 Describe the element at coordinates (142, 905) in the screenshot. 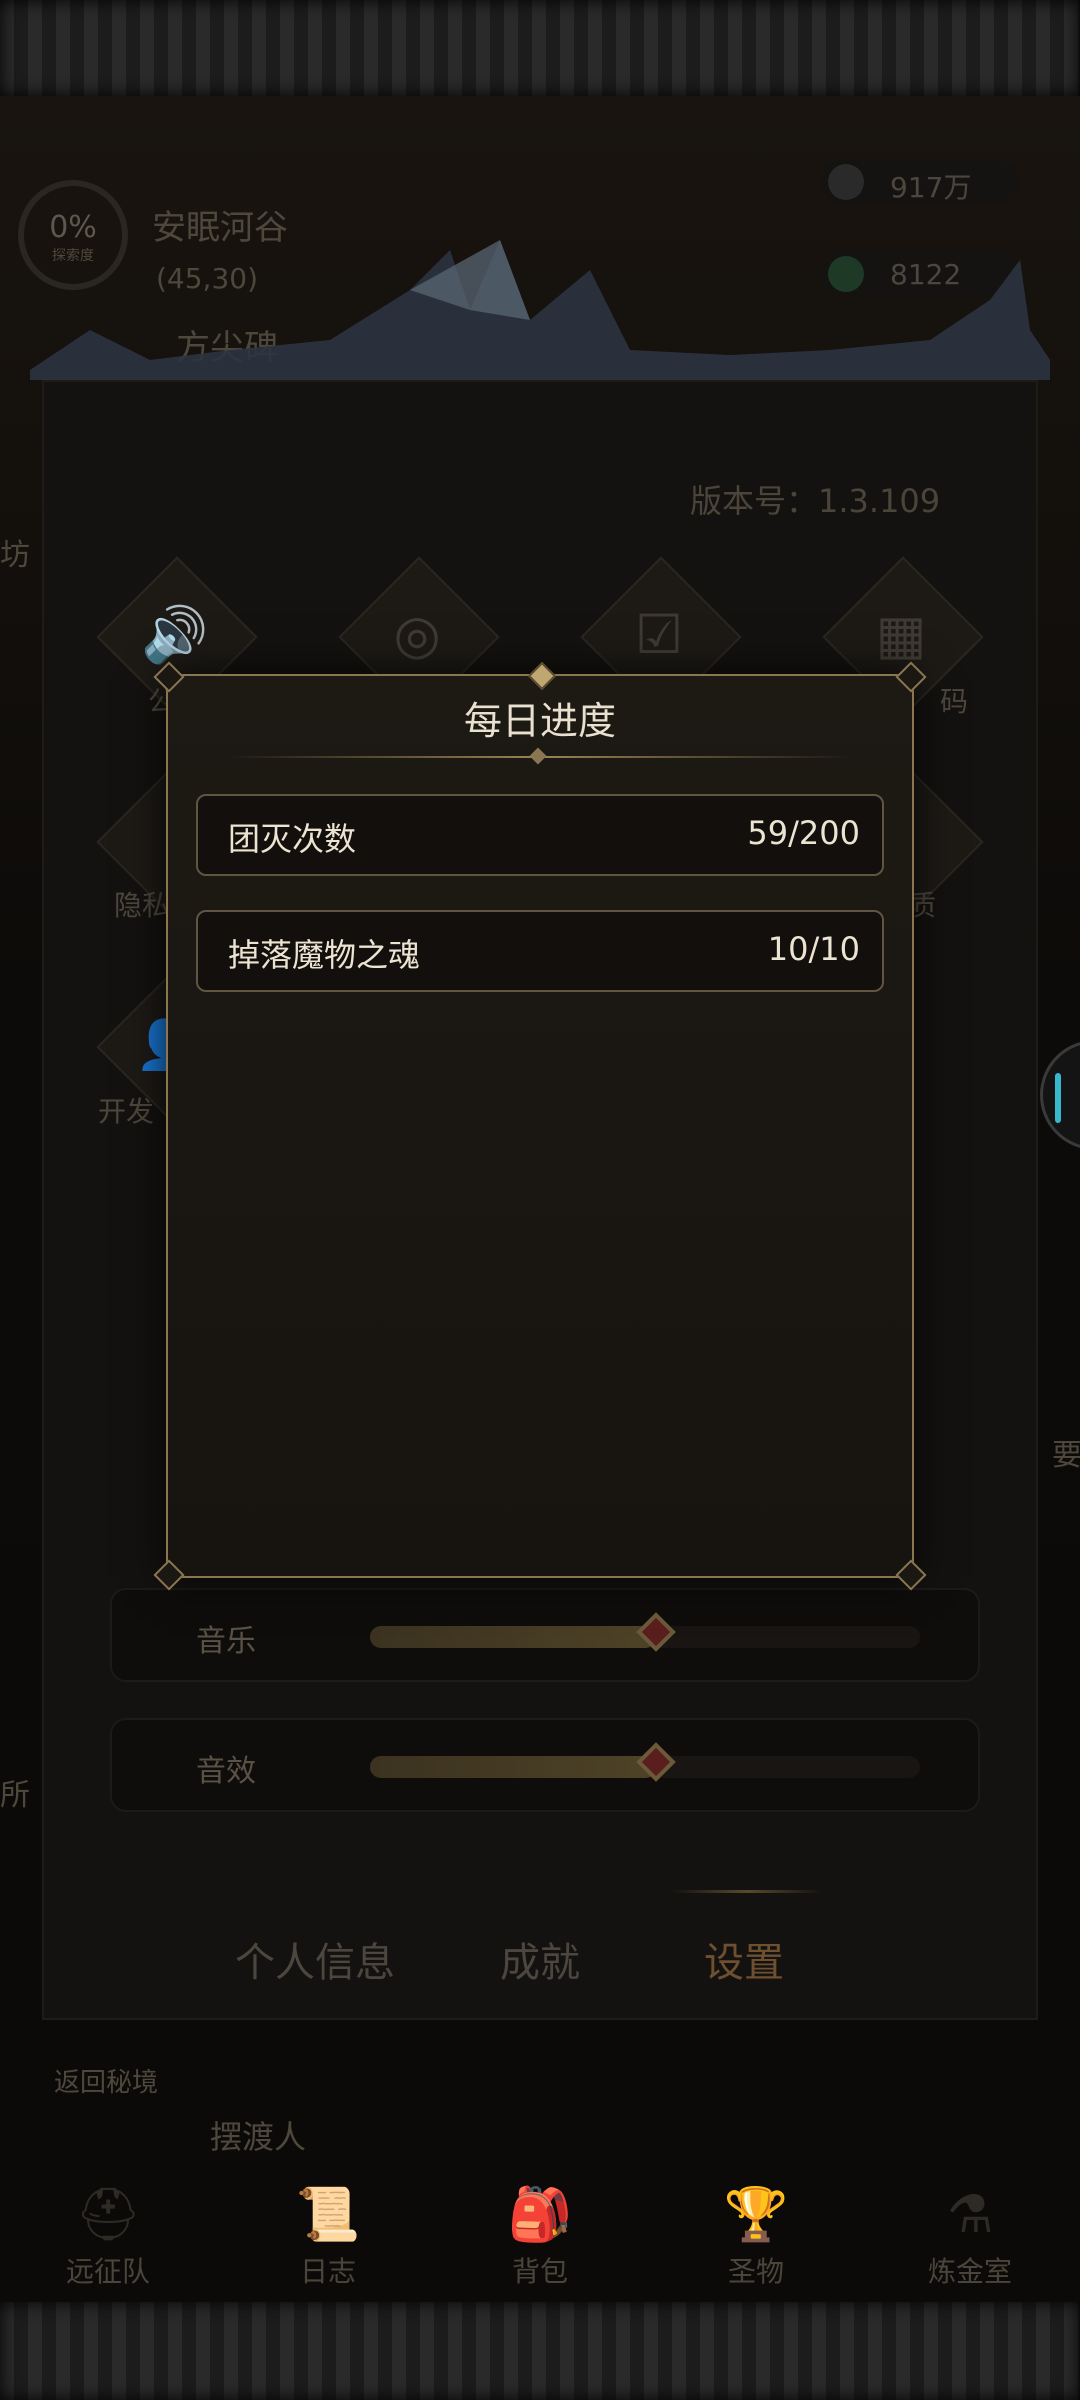

I see `settings-icon-label: 隐私` at that location.